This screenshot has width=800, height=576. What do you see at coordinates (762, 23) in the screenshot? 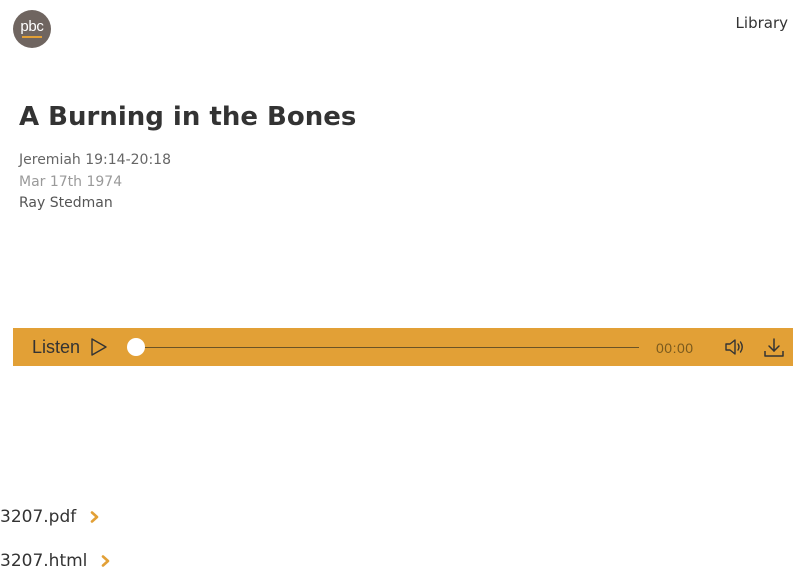
I see `library-link: Library` at bounding box center [762, 23].